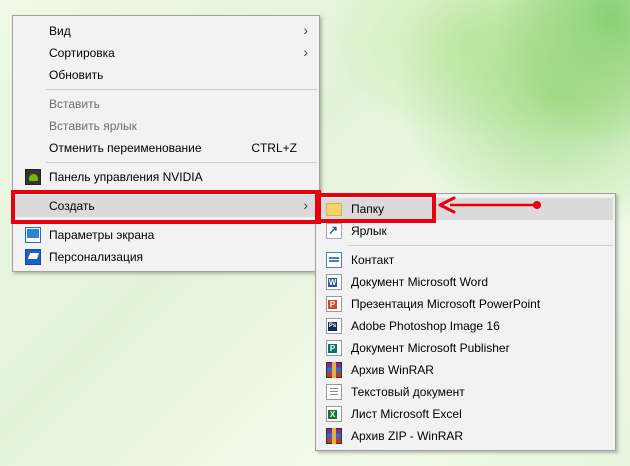 The image size is (630, 466). Describe the element at coordinates (166, 126) in the screenshot. I see `menu-item-paste-shortcut: Вставить ярлык` at that location.